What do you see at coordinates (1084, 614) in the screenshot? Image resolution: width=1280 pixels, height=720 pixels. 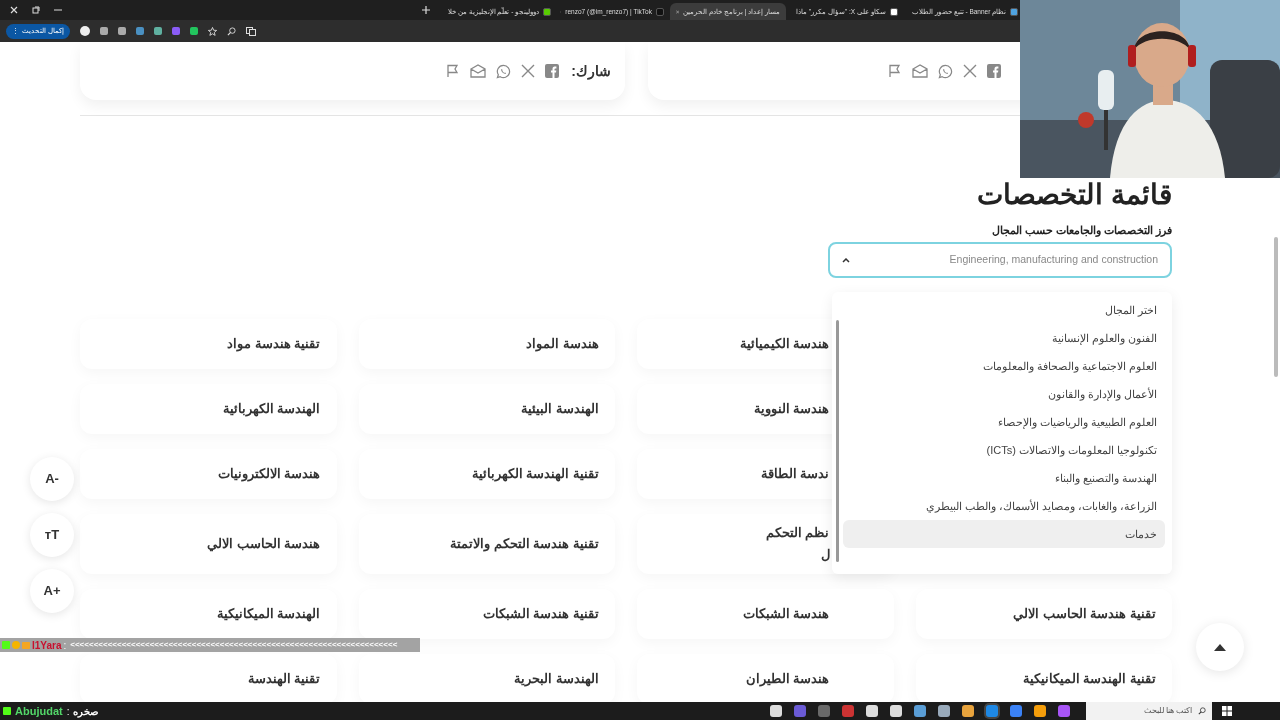 I see `major-name: تقنية هندسة الحاسب الالي` at bounding box center [1084, 614].